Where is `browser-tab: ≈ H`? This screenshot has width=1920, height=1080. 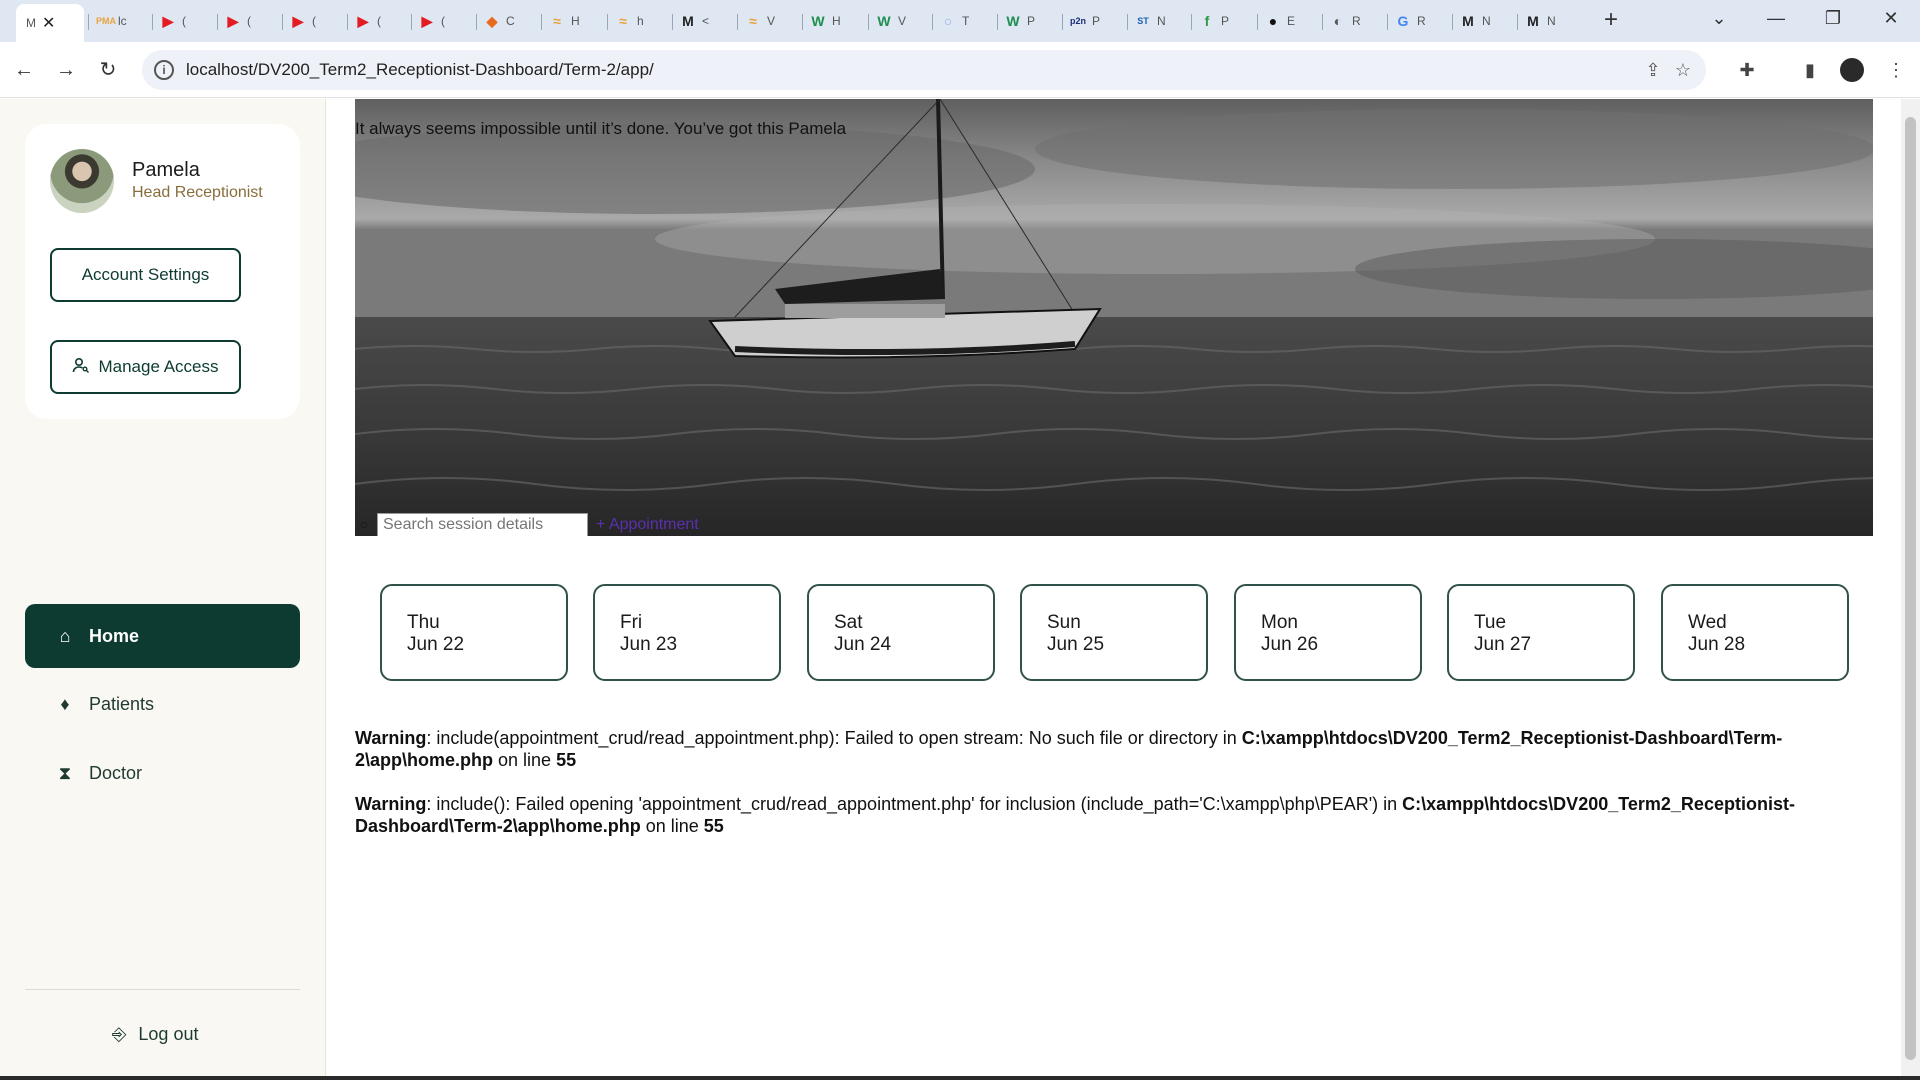
browser-tab: ≈ H is located at coordinates (577, 21).